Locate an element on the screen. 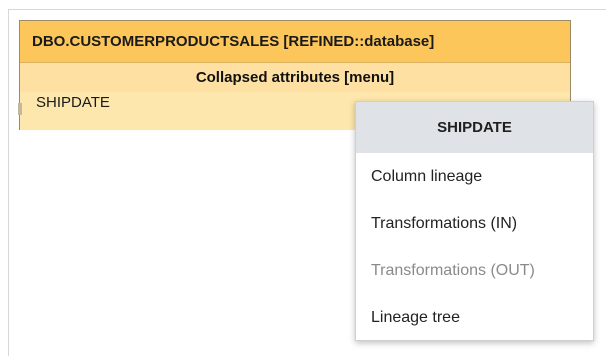  menu-item-transformations-in: Transformations (IN) is located at coordinates (474, 223).